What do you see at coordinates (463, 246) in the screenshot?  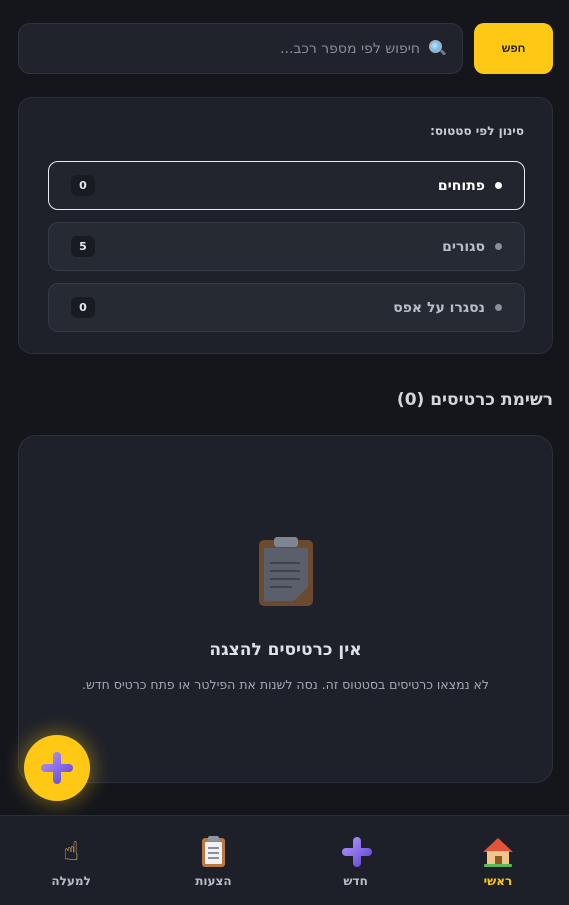 I see `status-option-label: סגורים` at bounding box center [463, 246].